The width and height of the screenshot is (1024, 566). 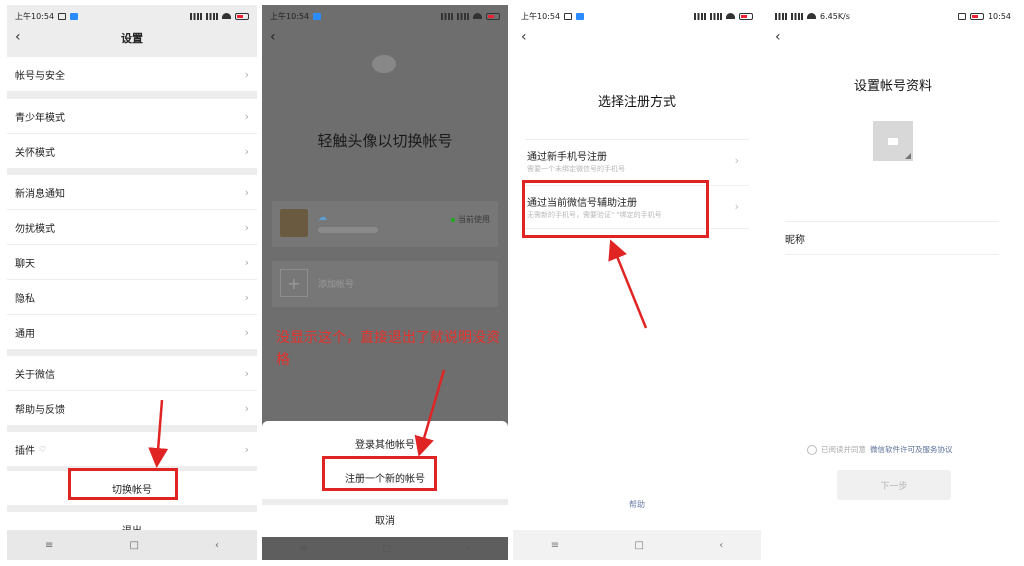 What do you see at coordinates (25, 299) in the screenshot?
I see `settings-item-label: 隐私` at bounding box center [25, 299].